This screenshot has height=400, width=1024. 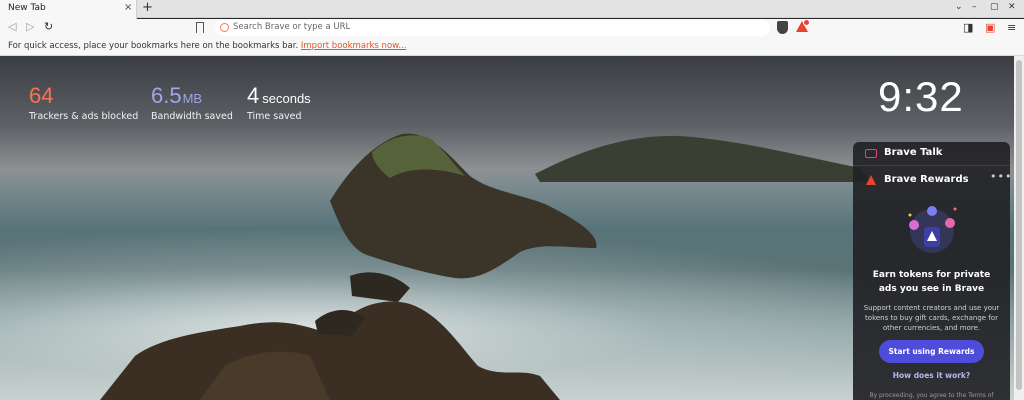 I want to click on tab-new-tab: New Tab ×, so click(x=68, y=9).